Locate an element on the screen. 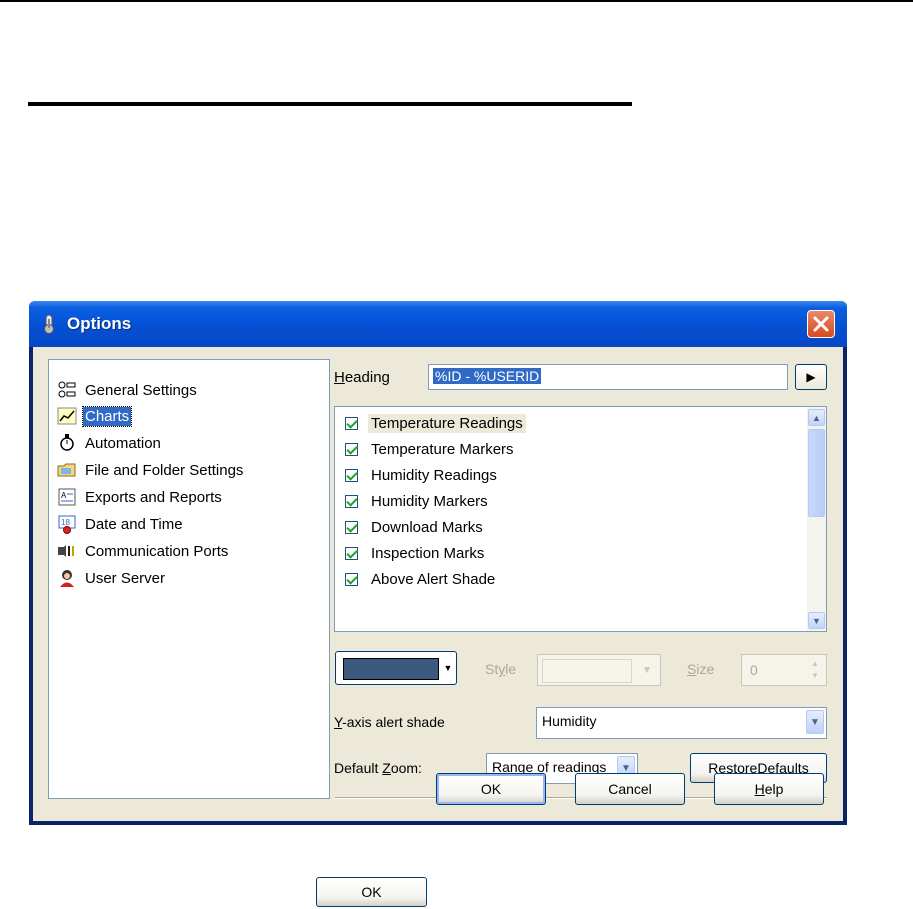 The height and width of the screenshot is (909, 913). tree-item-label: General Settings is located at coordinates (141, 390).